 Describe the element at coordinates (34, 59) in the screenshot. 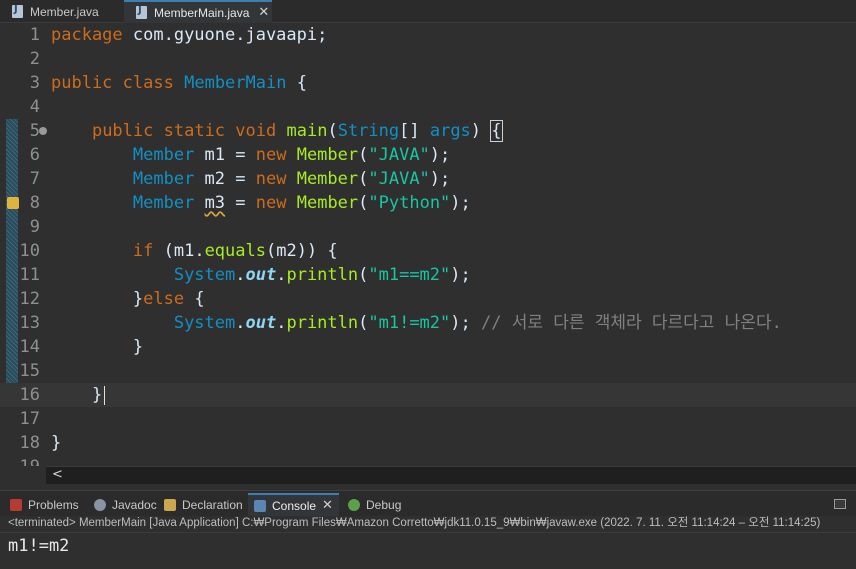

I see `line-number: 2` at that location.